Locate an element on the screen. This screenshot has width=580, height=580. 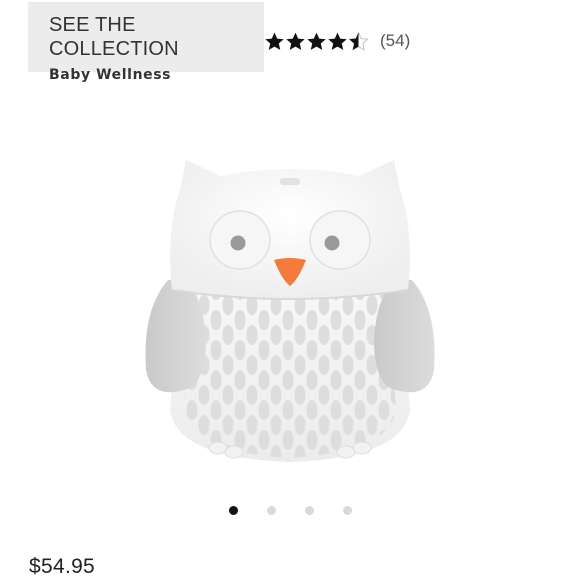
product-price: $54.95 is located at coordinates (62, 566).